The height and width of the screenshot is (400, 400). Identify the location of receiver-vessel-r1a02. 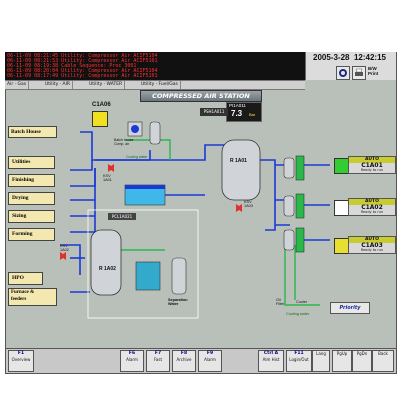
(106, 262).